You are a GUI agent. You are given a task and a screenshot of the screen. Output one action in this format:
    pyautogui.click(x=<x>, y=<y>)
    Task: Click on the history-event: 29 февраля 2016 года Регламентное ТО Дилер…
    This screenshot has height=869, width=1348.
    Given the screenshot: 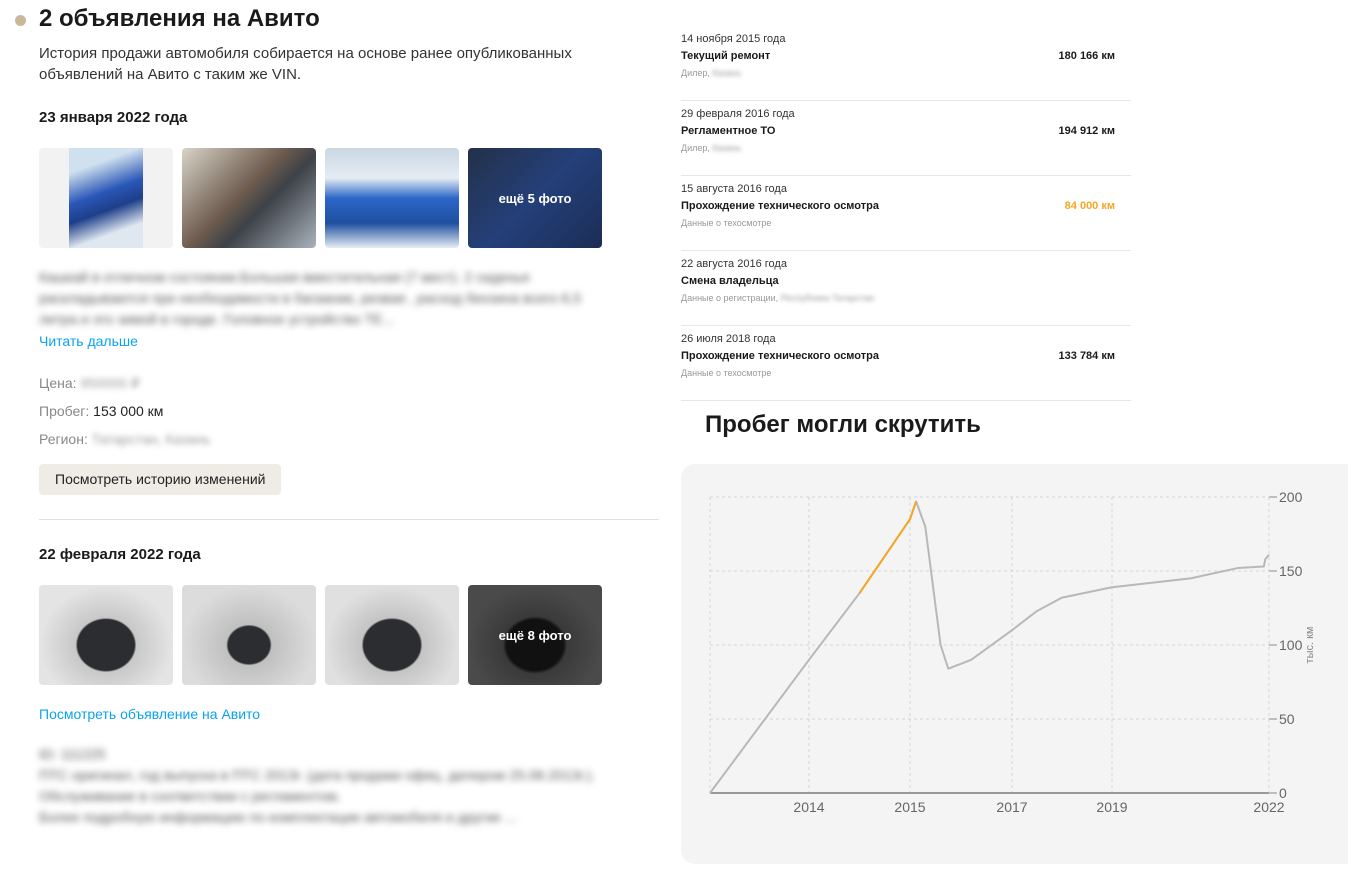 What is the action you would take?
    pyautogui.click(x=906, y=138)
    